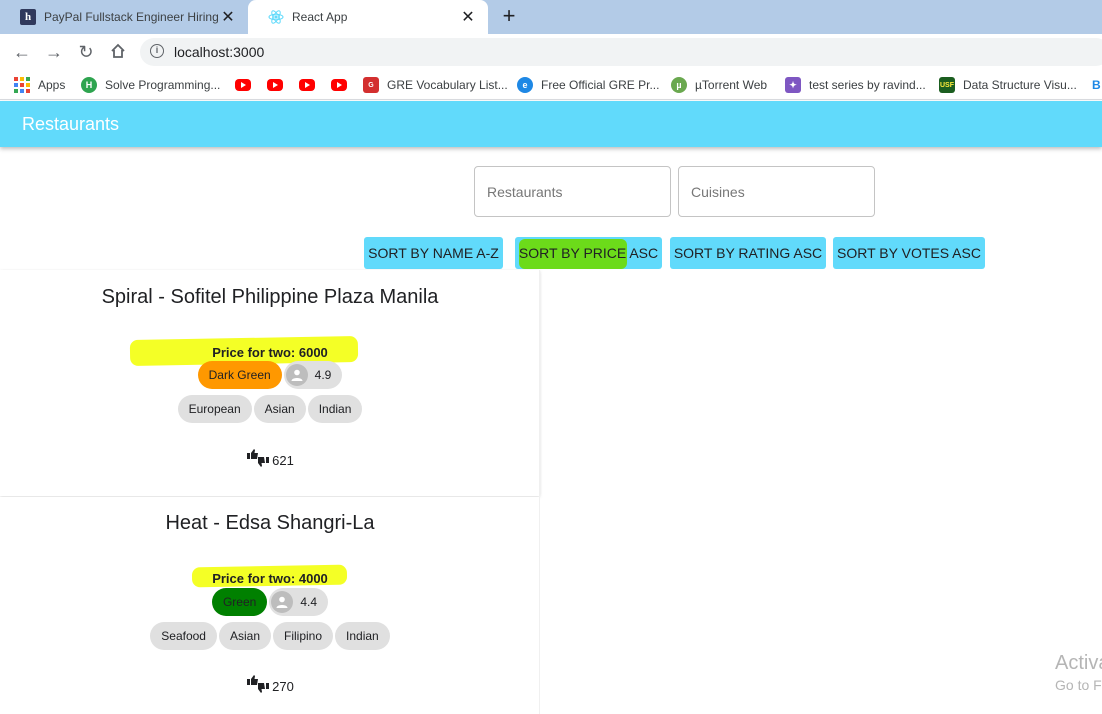  I want to click on activation-watermark: Activa Go to F, so click(1078, 672).